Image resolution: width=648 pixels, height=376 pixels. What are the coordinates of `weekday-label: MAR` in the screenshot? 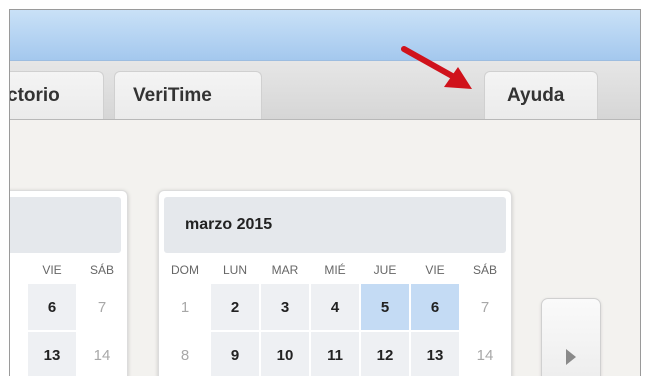 It's located at (285, 270).